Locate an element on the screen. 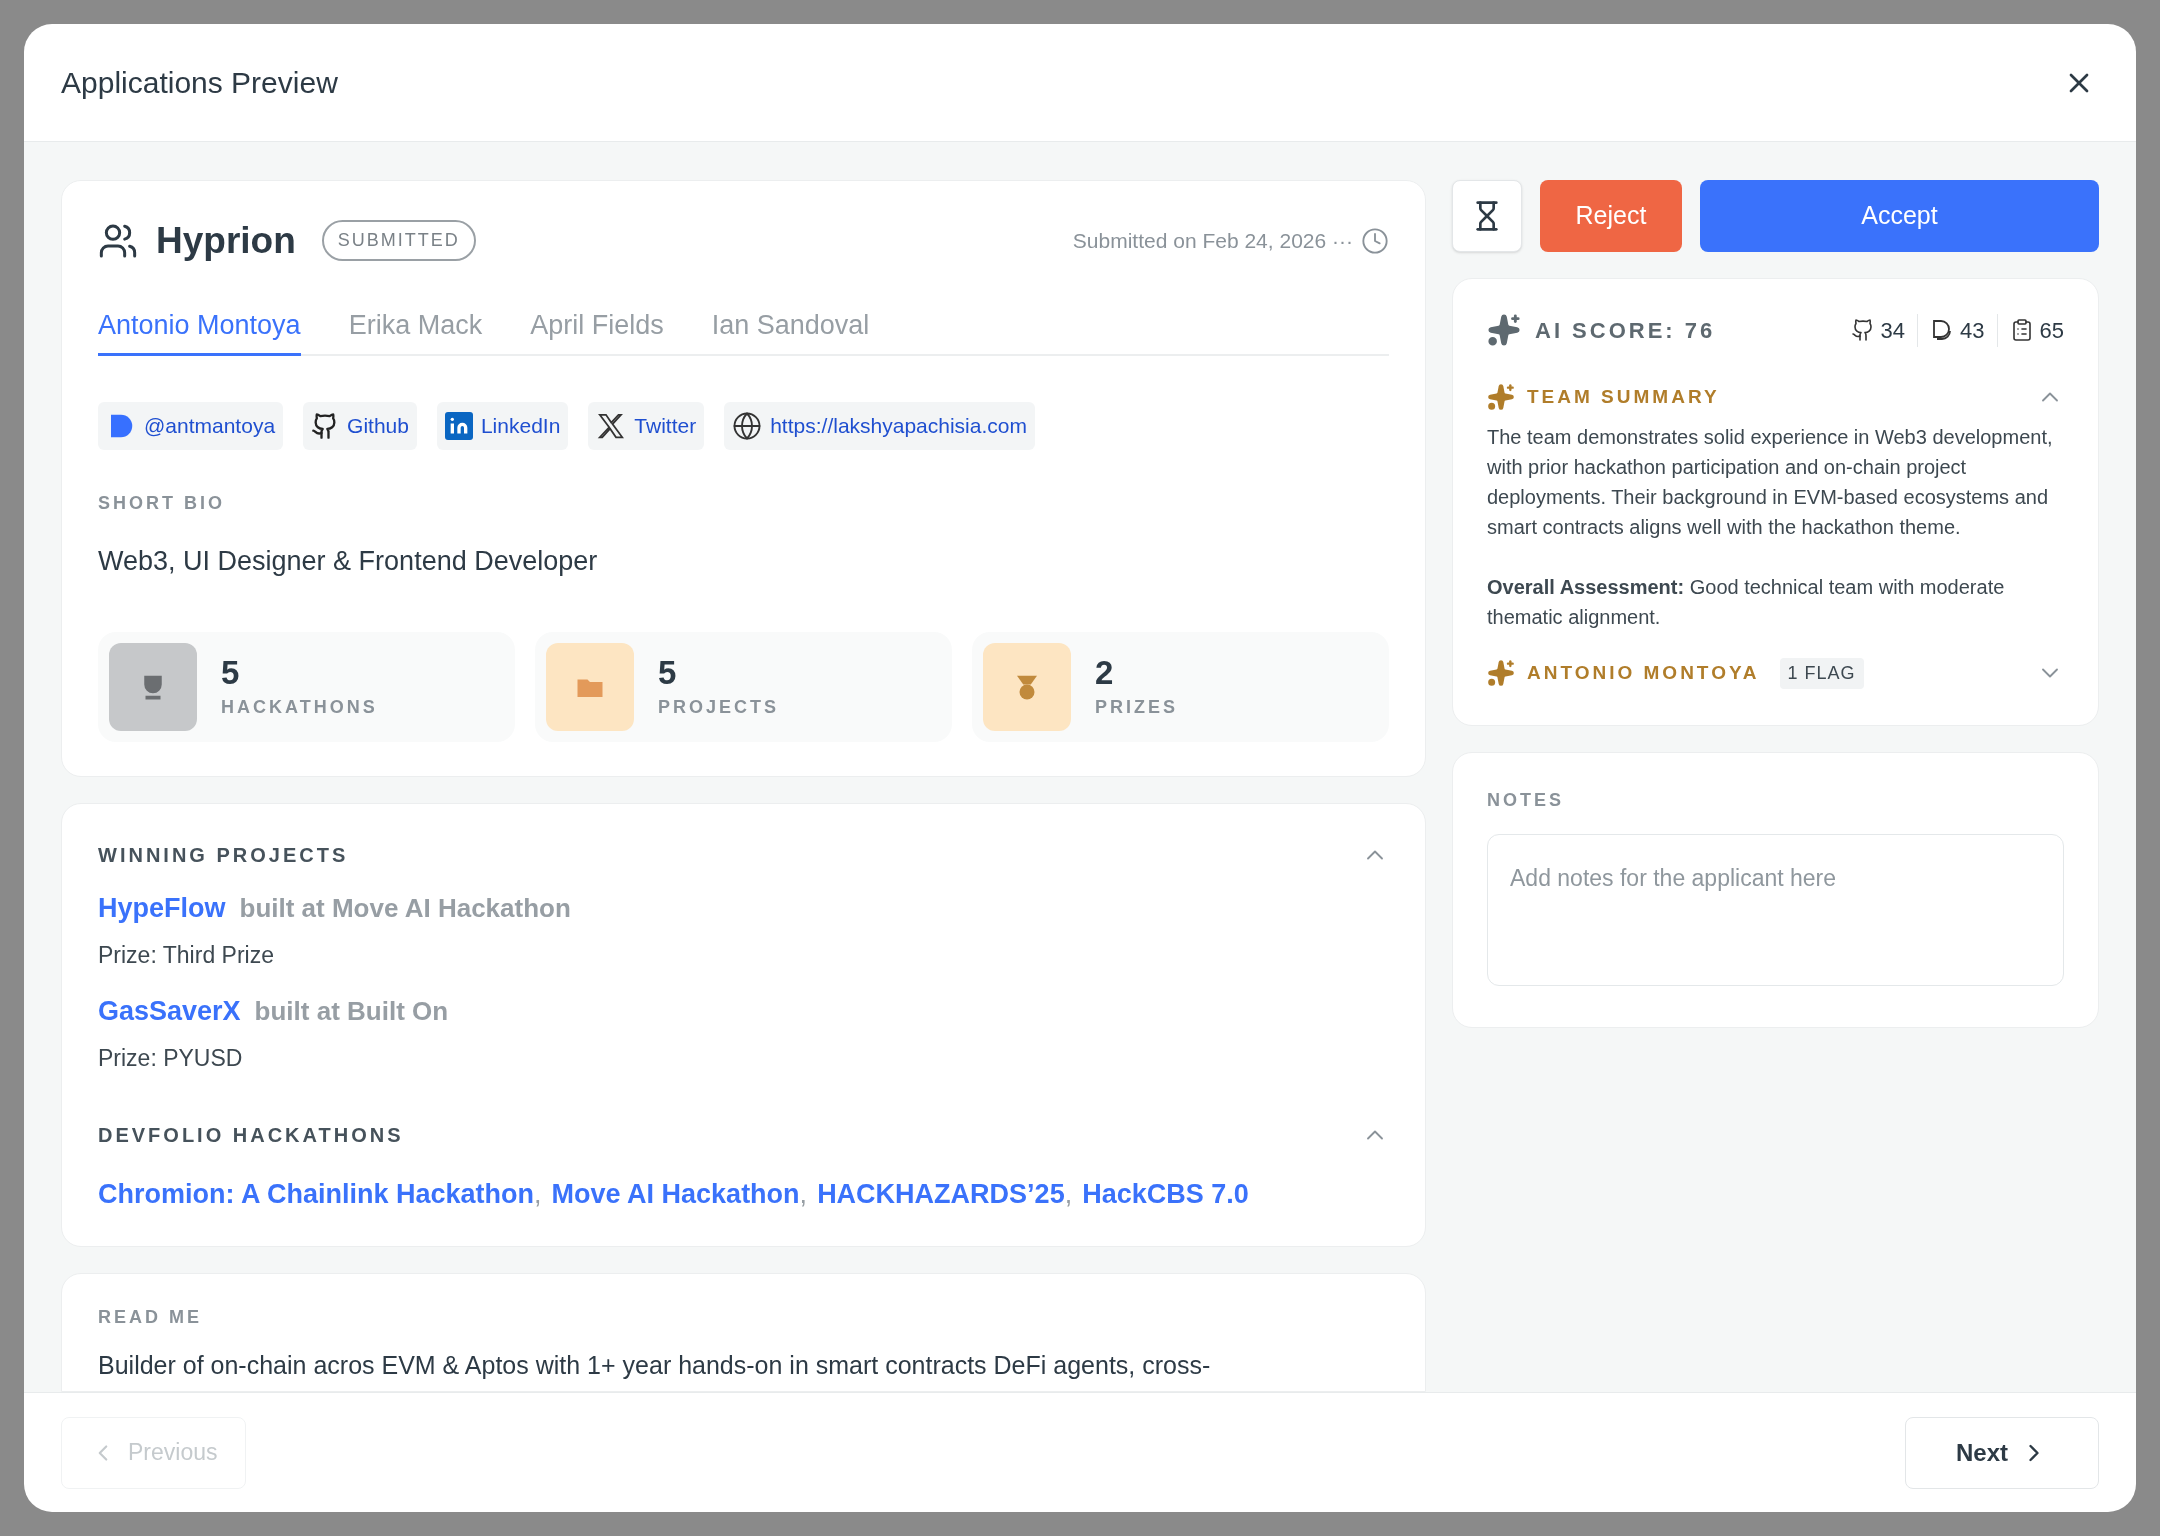 This screenshot has width=2160, height=1536. section-label: NOTES is located at coordinates (1526, 800).